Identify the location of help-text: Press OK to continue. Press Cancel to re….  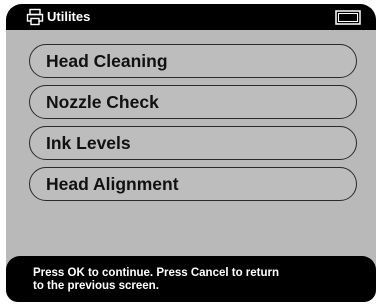
(193, 280).